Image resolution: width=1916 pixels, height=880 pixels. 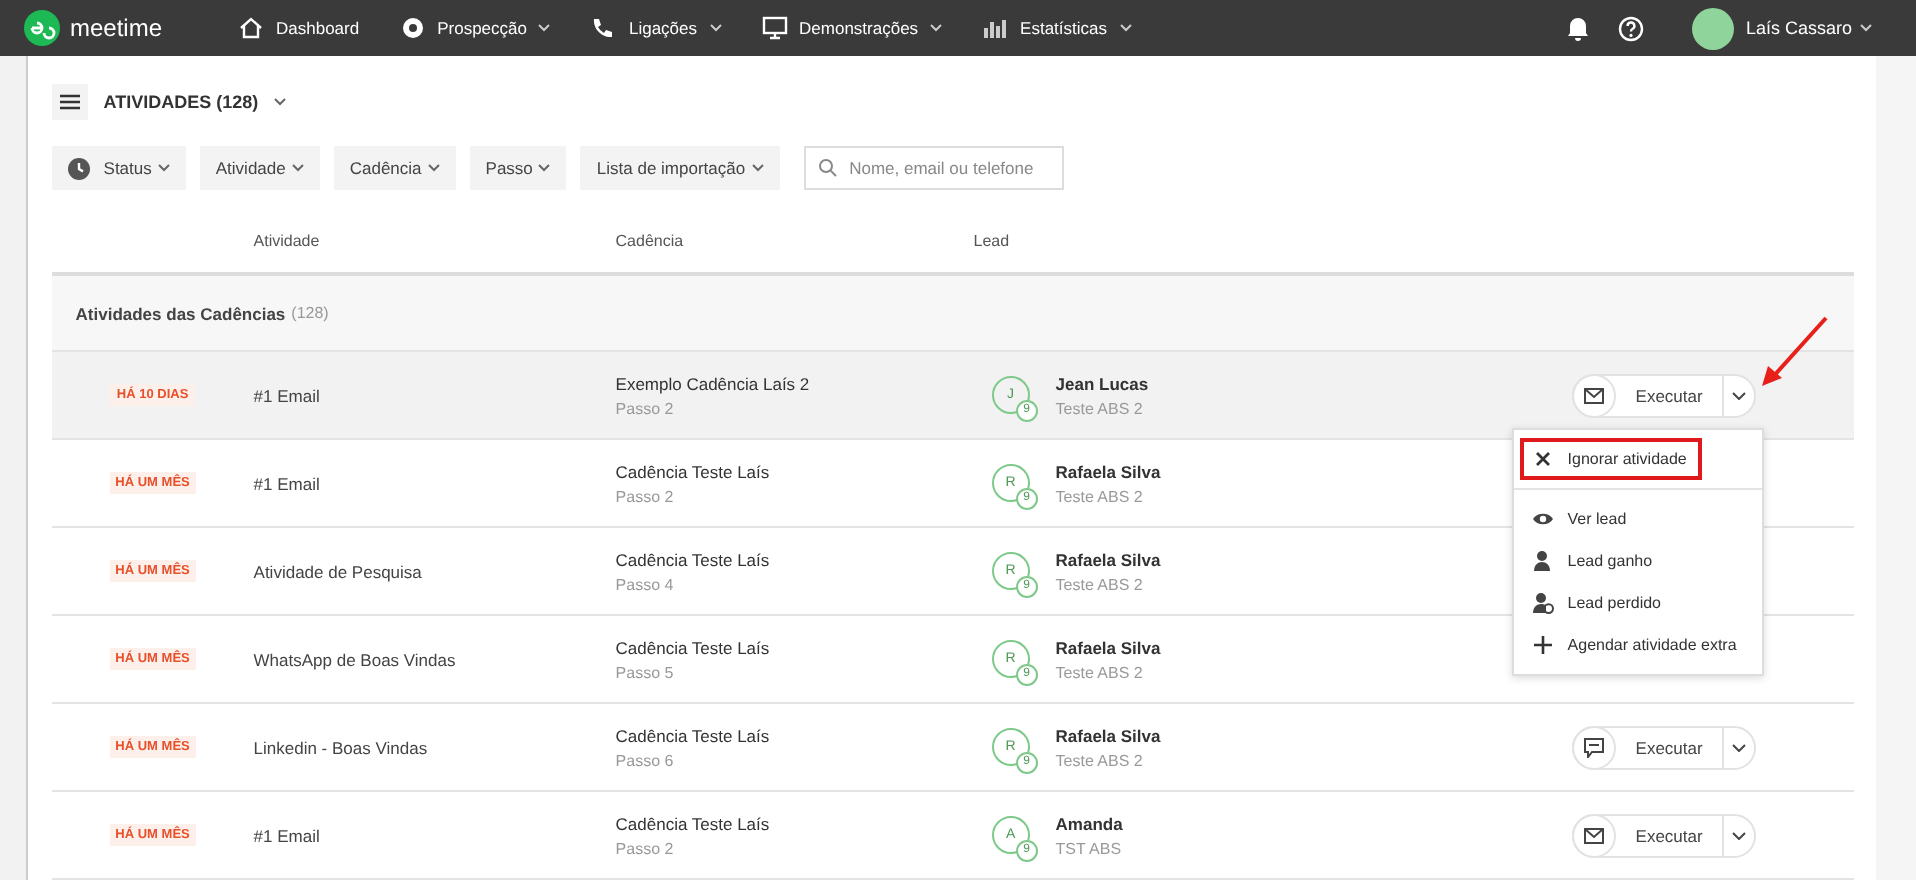 What do you see at coordinates (42, 28) in the screenshot?
I see `logo-icon` at bounding box center [42, 28].